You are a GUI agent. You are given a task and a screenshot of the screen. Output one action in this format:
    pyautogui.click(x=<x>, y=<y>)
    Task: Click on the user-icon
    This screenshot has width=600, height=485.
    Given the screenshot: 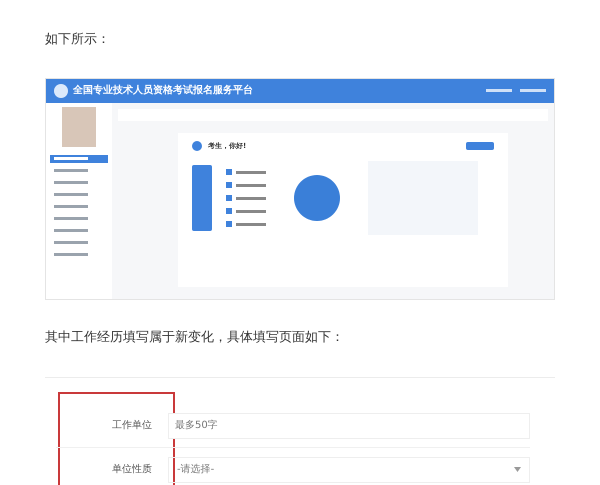 What is the action you would take?
    pyautogui.click(x=197, y=145)
    